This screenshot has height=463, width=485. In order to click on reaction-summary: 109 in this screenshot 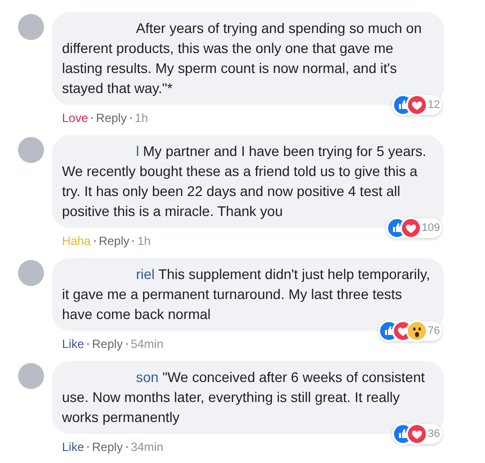, I will do `click(414, 228)`.